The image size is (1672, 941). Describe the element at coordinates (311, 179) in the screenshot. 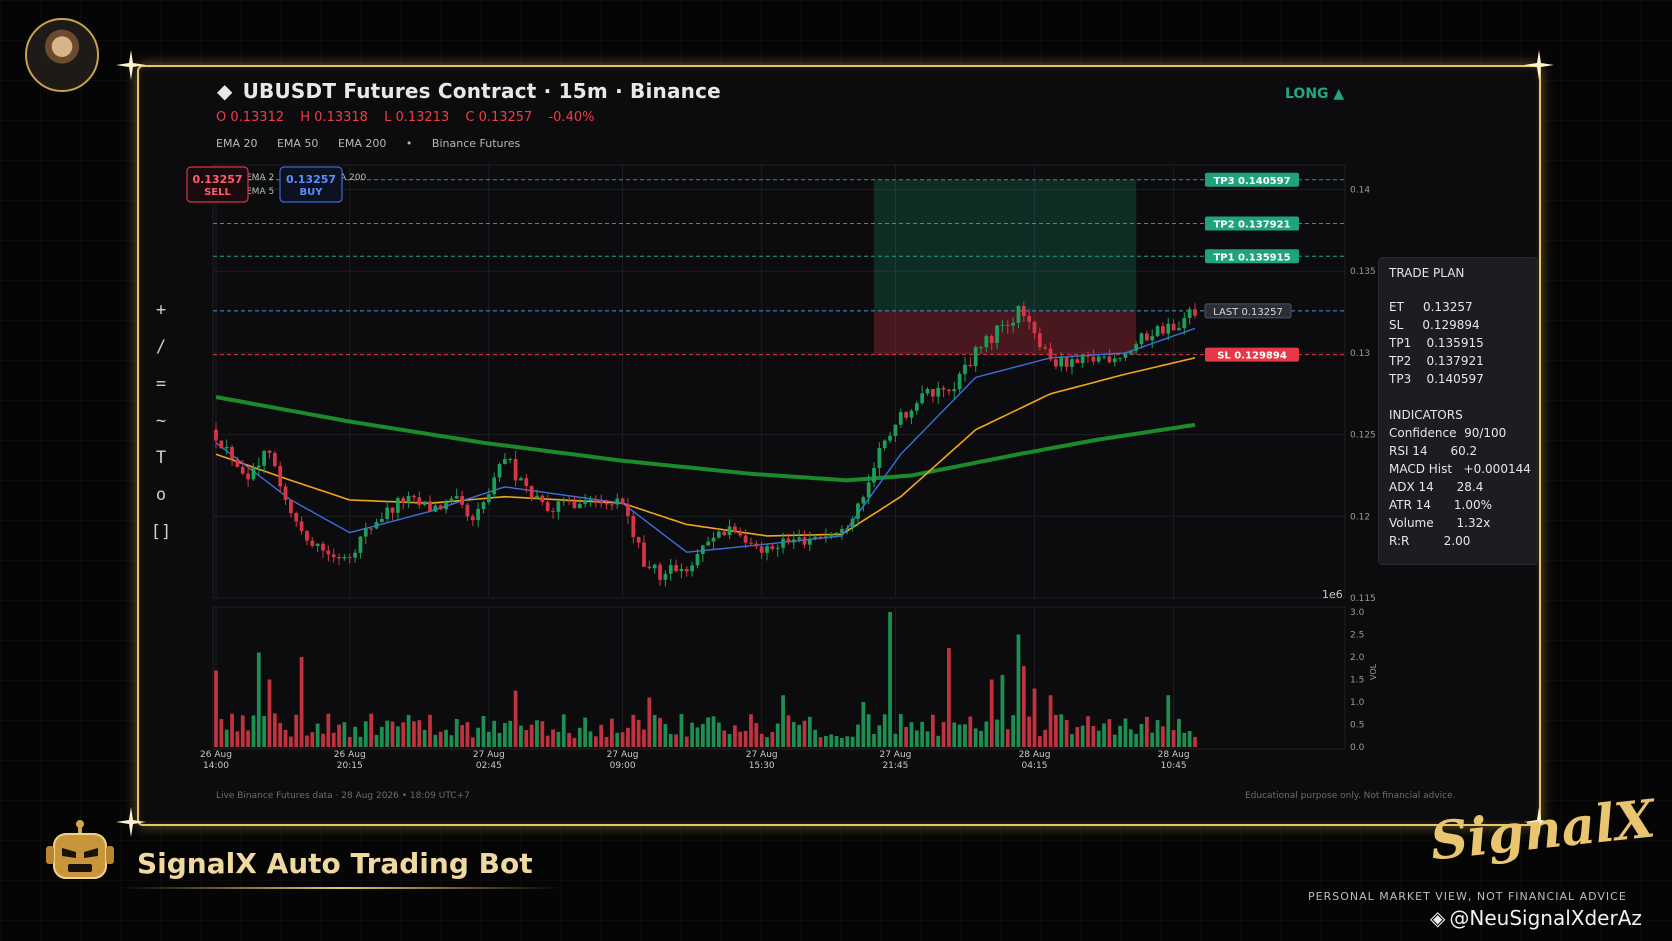

I see `buy-price: 0.13257` at that location.